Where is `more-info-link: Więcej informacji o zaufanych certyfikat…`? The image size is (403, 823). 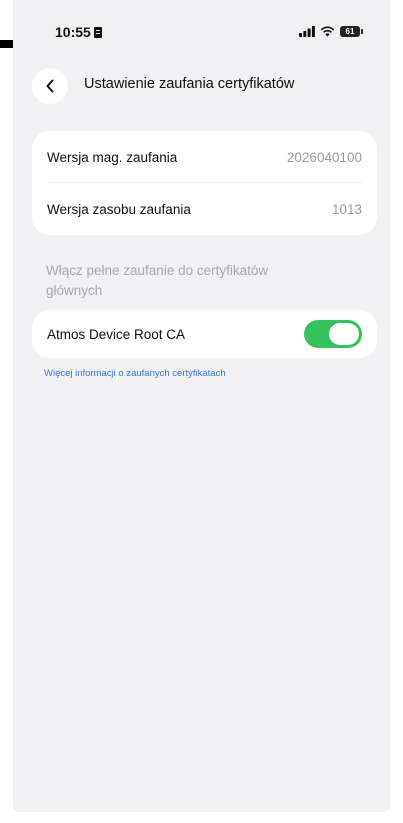
more-info-link: Więcej informacji o zaufanych certyfikat… is located at coordinates (135, 373).